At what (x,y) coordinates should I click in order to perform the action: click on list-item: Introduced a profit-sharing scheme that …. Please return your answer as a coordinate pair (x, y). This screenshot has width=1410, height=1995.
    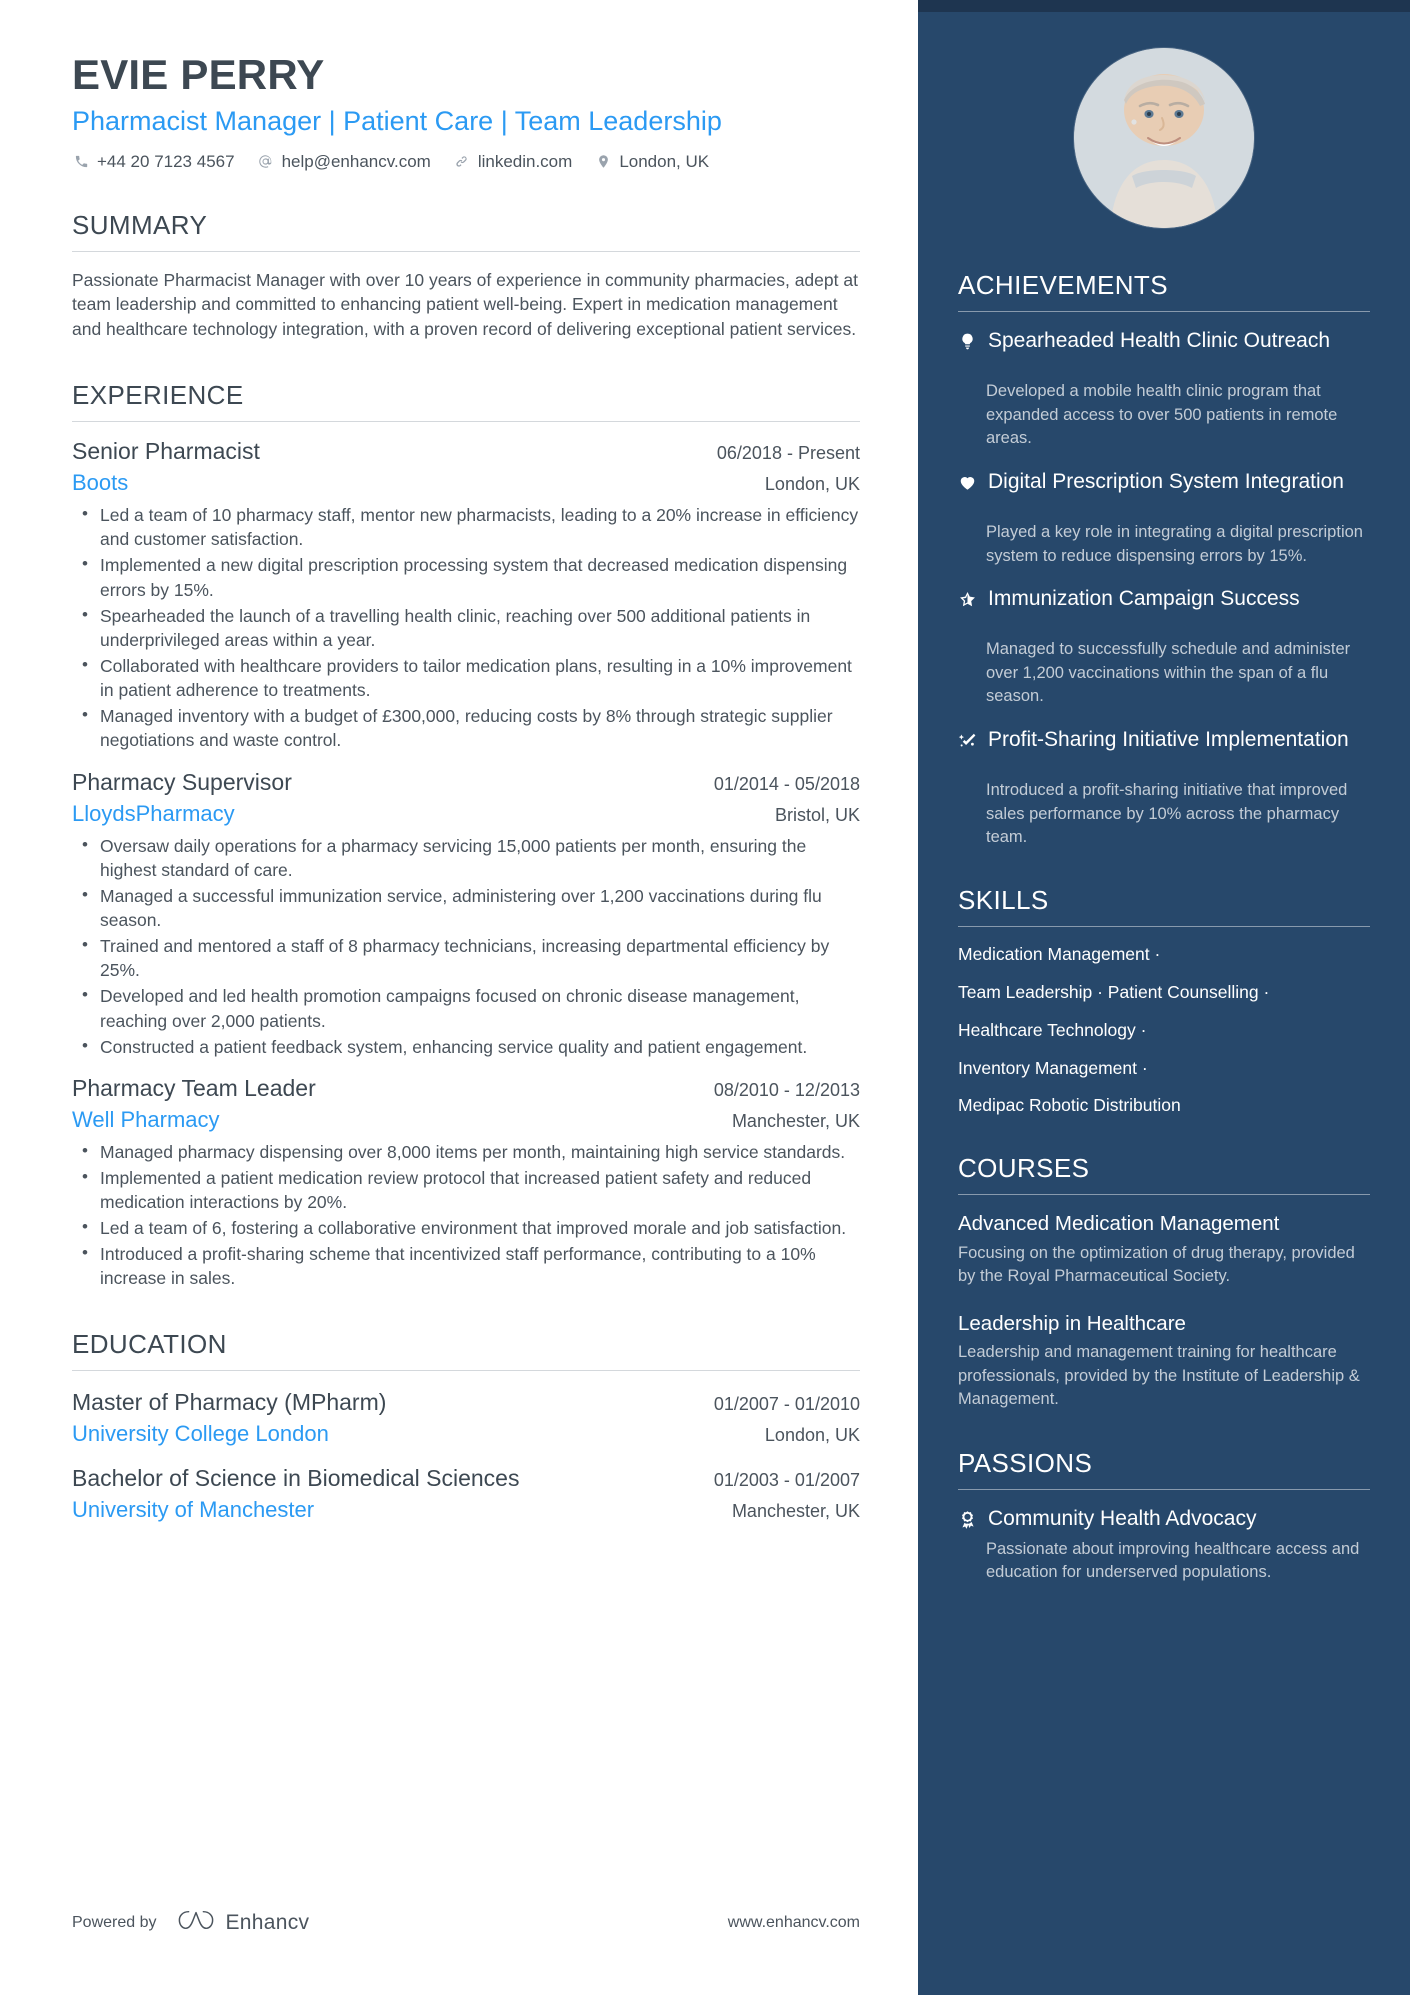
    Looking at the image, I should click on (466, 1265).